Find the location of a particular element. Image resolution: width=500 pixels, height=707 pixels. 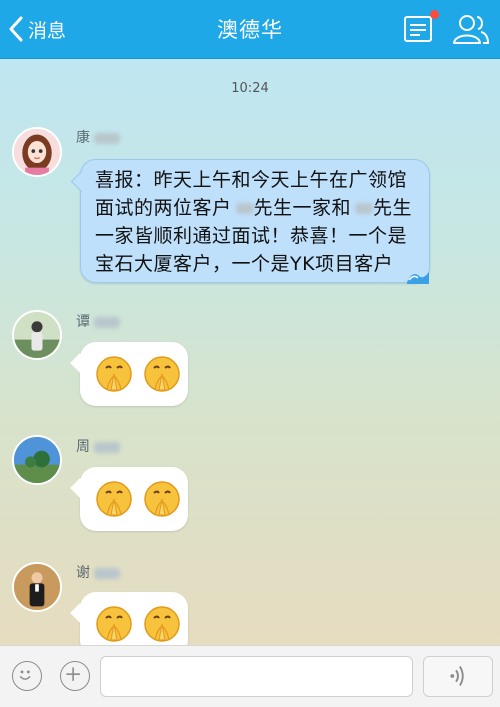

people-icon is located at coordinates (471, 29).